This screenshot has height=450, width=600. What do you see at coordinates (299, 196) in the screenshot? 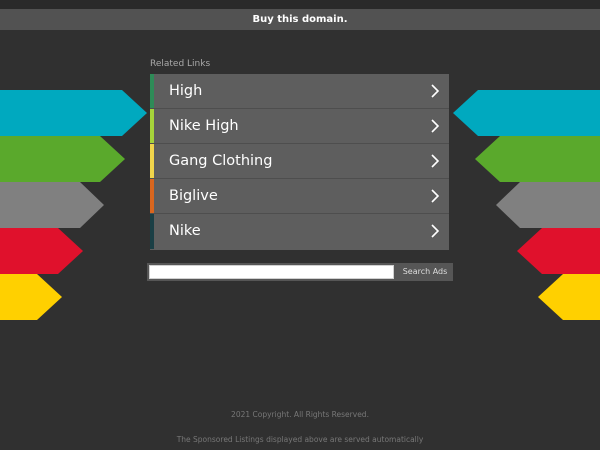
I see `related-link-biglive: Biglive` at bounding box center [299, 196].